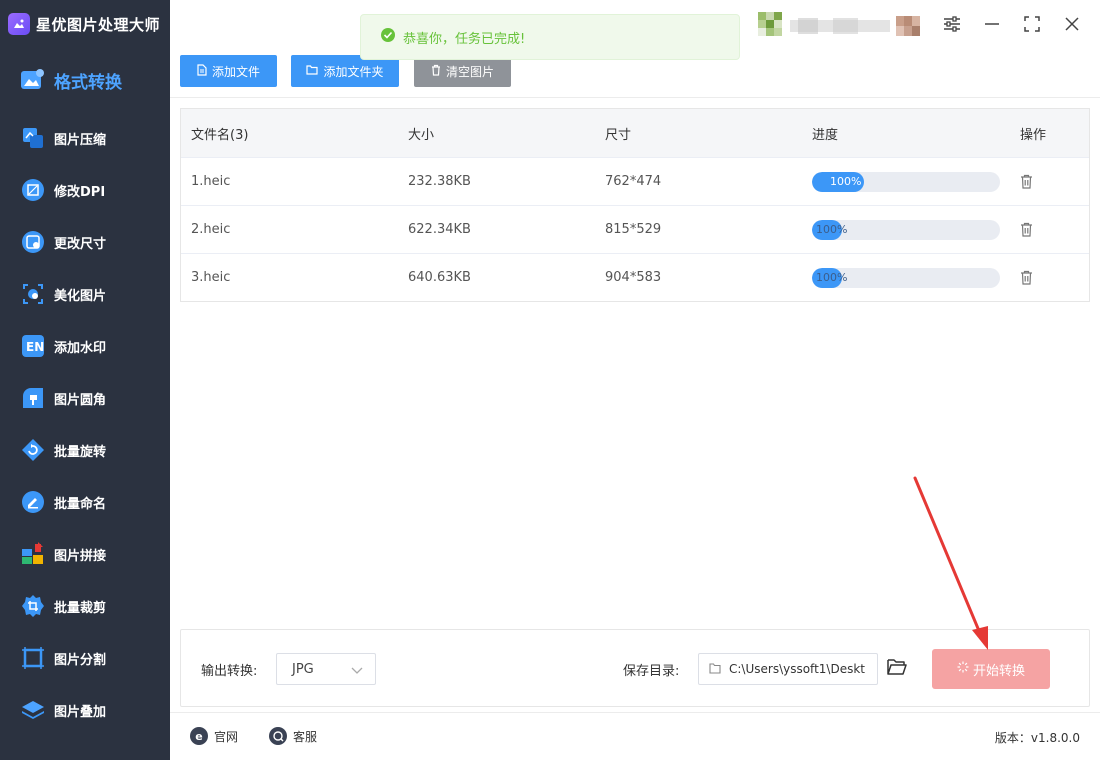 This screenshot has width=1100, height=760. I want to click on sidebar-item-rotate: 批量旋转, so click(85, 450).